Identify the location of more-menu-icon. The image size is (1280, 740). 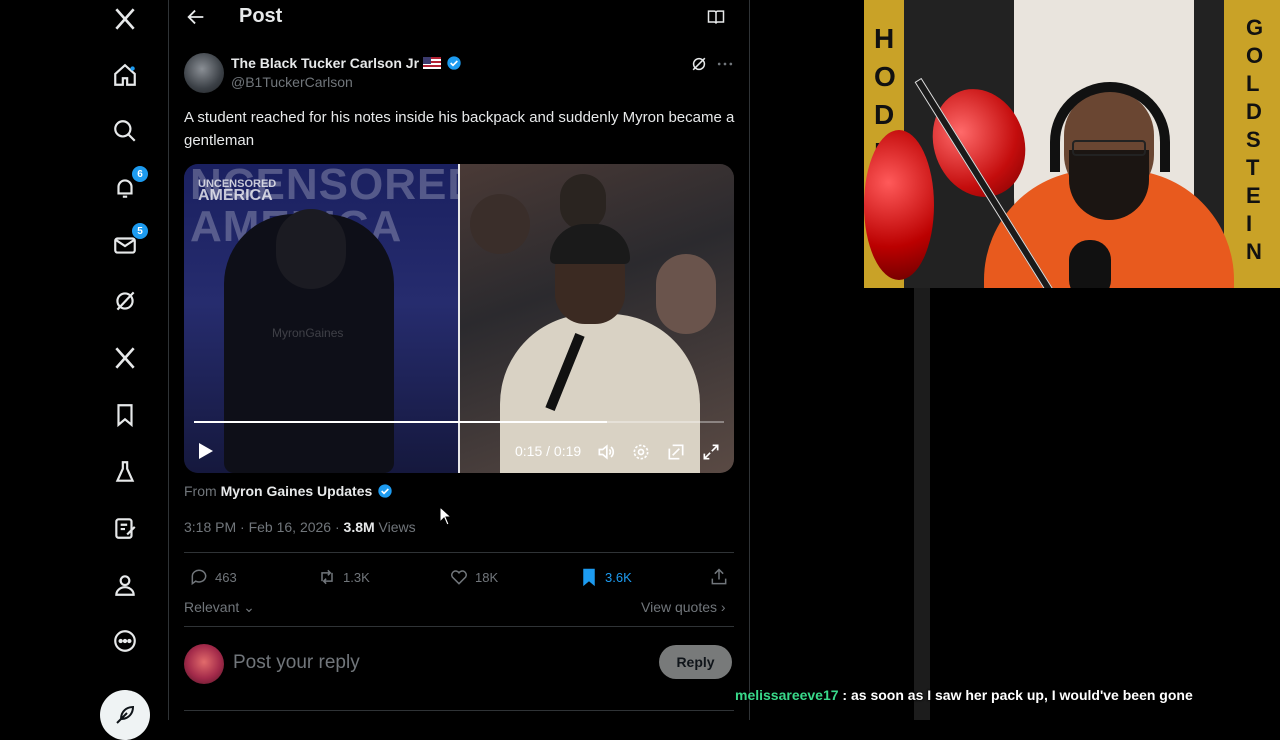
(725, 64).